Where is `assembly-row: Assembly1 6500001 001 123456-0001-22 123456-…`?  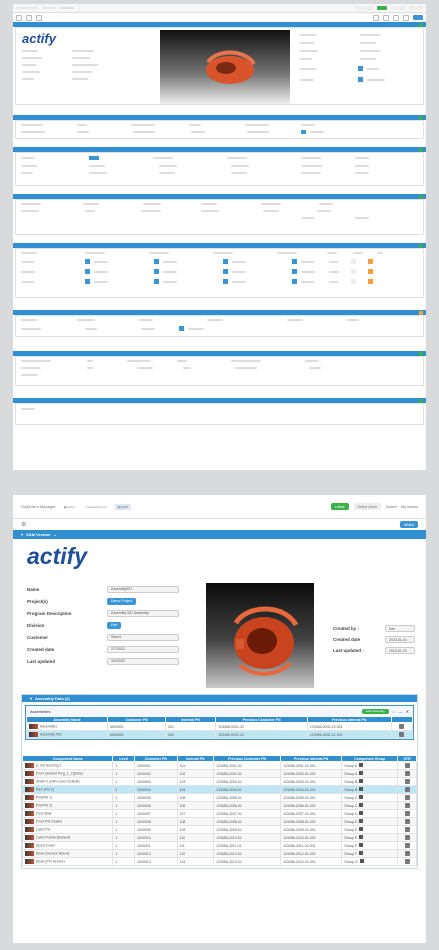
assembly-row: Assembly1 6500001 001 123456-0001-22 123456-… is located at coordinates (219, 726).